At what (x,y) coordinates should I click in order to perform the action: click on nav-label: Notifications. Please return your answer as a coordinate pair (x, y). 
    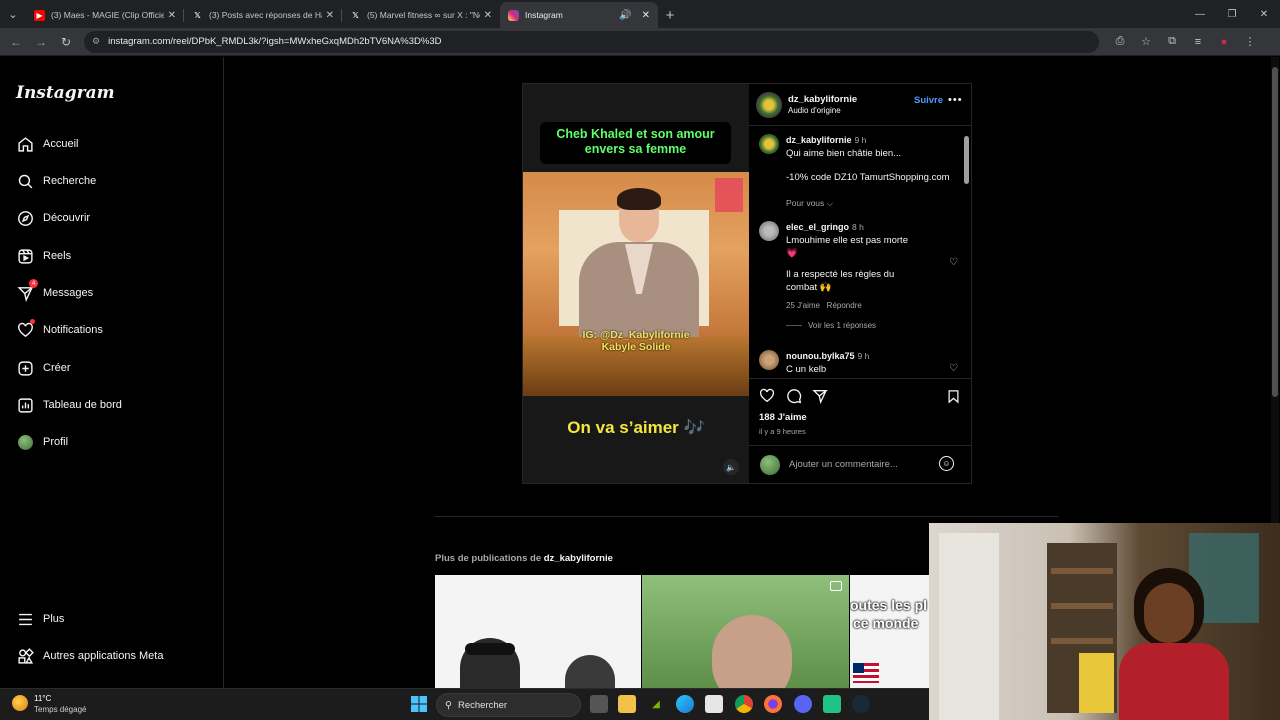
    Looking at the image, I should click on (73, 330).